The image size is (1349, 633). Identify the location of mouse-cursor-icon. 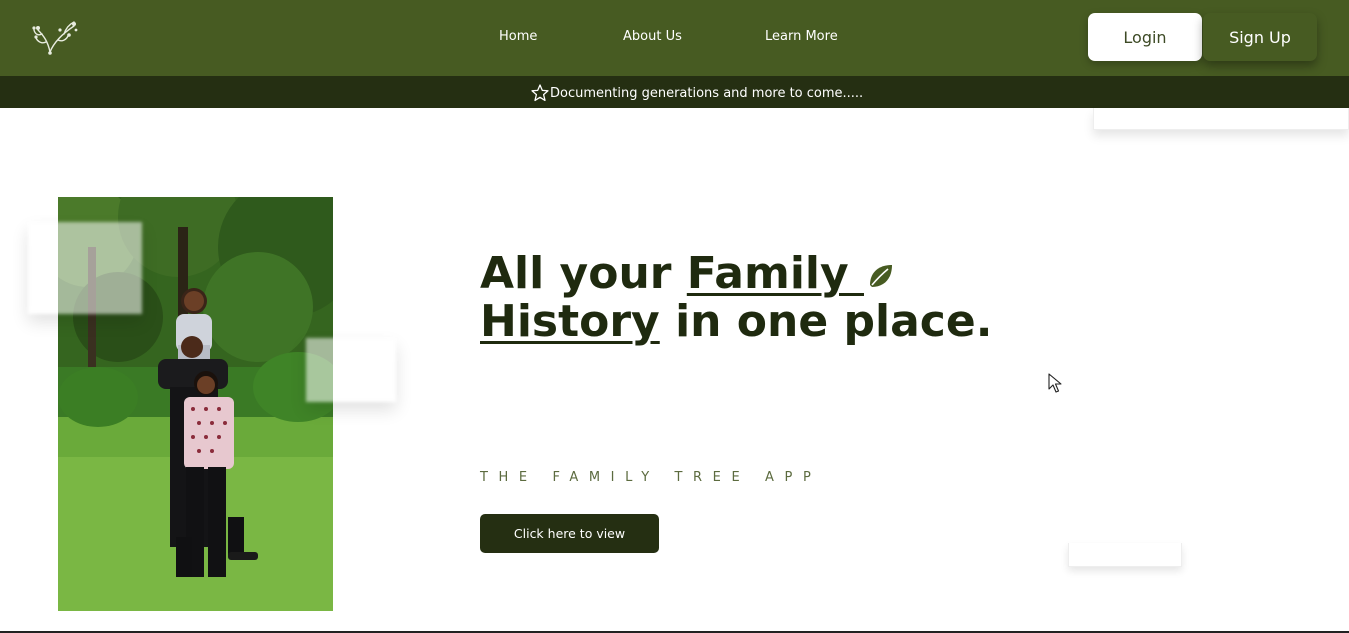
(1055, 383).